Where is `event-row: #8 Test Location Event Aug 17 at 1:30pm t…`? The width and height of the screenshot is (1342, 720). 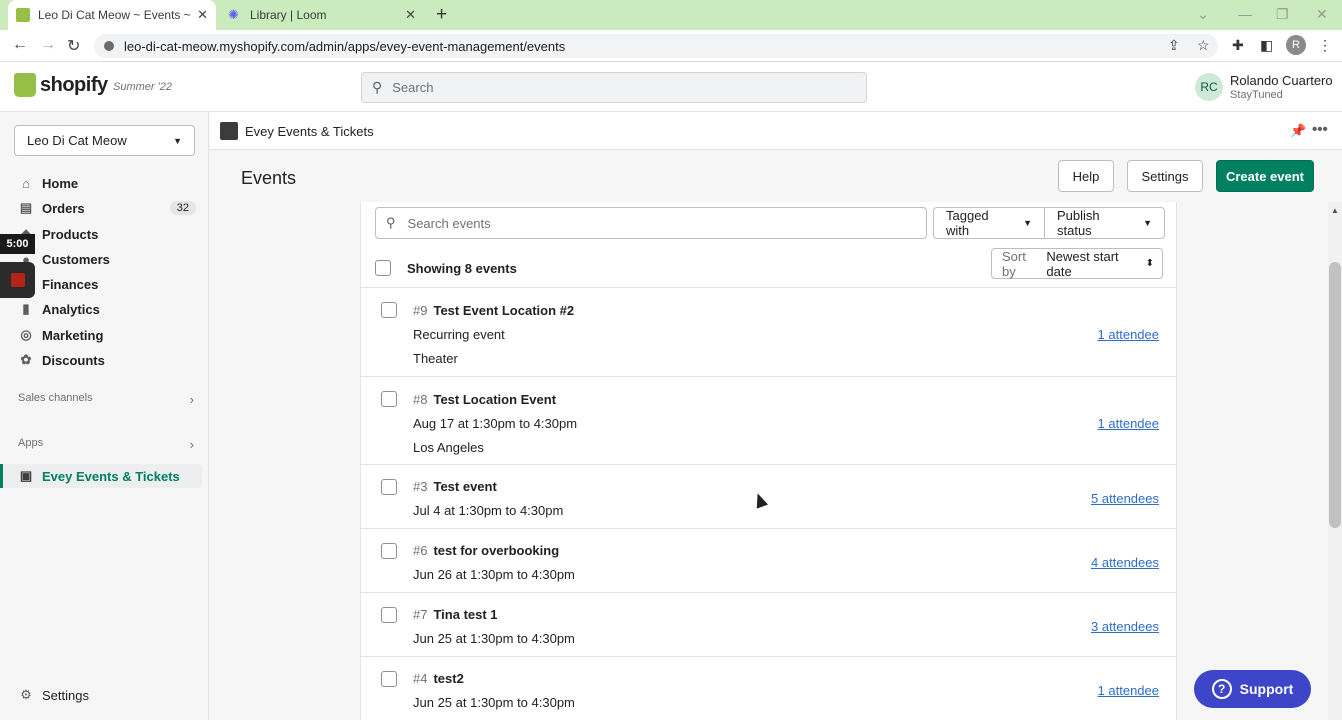 event-row: #8 Test Location Event Aug 17 at 1:30pm t… is located at coordinates (768, 420).